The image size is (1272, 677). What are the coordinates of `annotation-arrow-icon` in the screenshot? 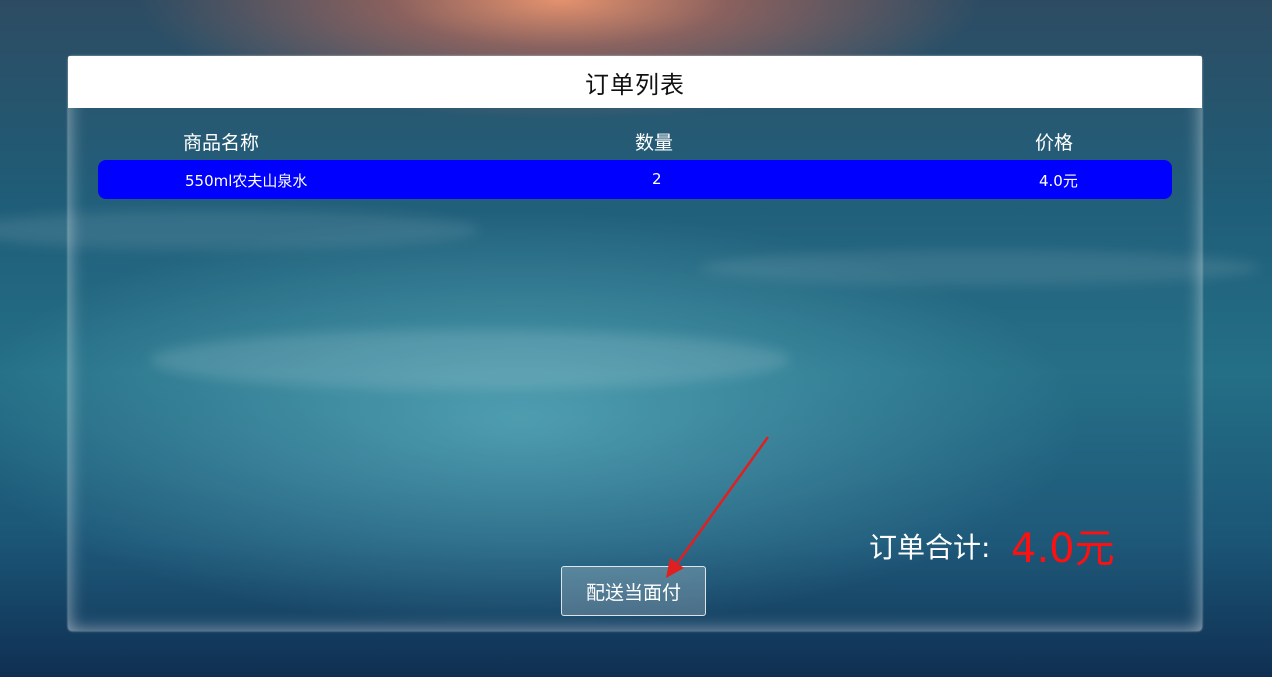 It's located at (718, 507).